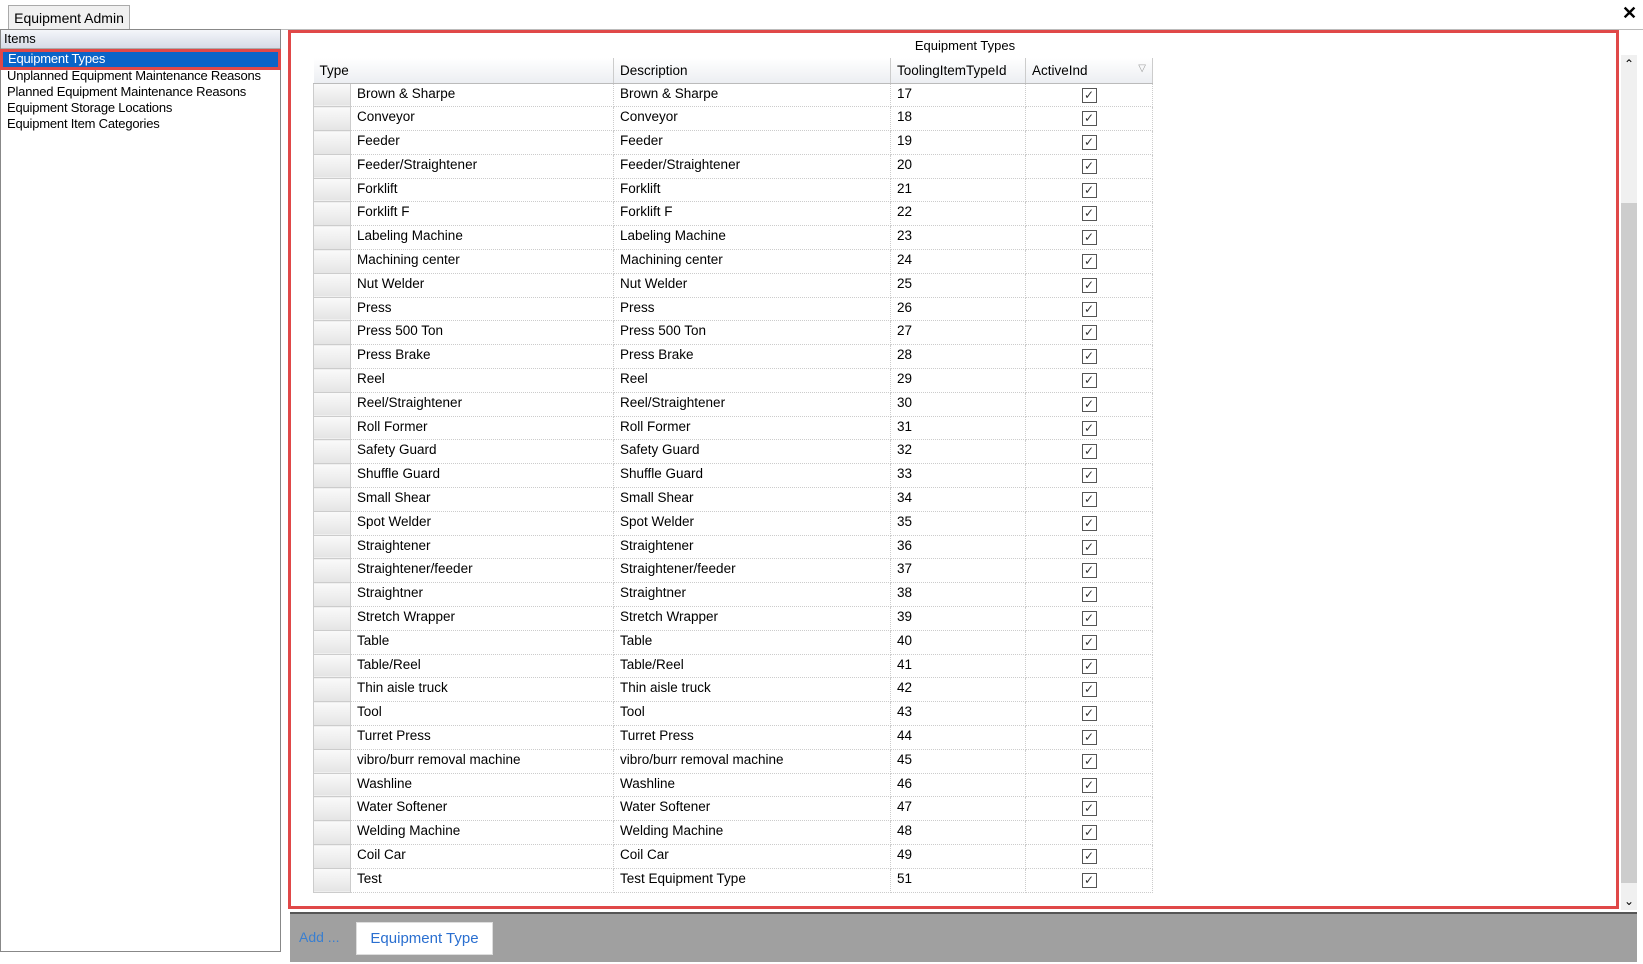 The image size is (1643, 964). I want to click on cell-type: Machining center, so click(482, 261).